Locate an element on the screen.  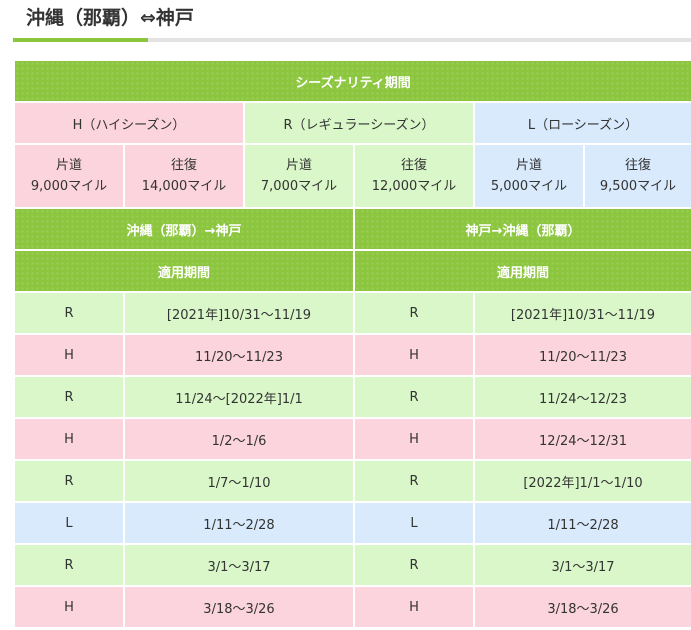
inbound-period-cell: 1/11〜2/28 is located at coordinates (581, 523).